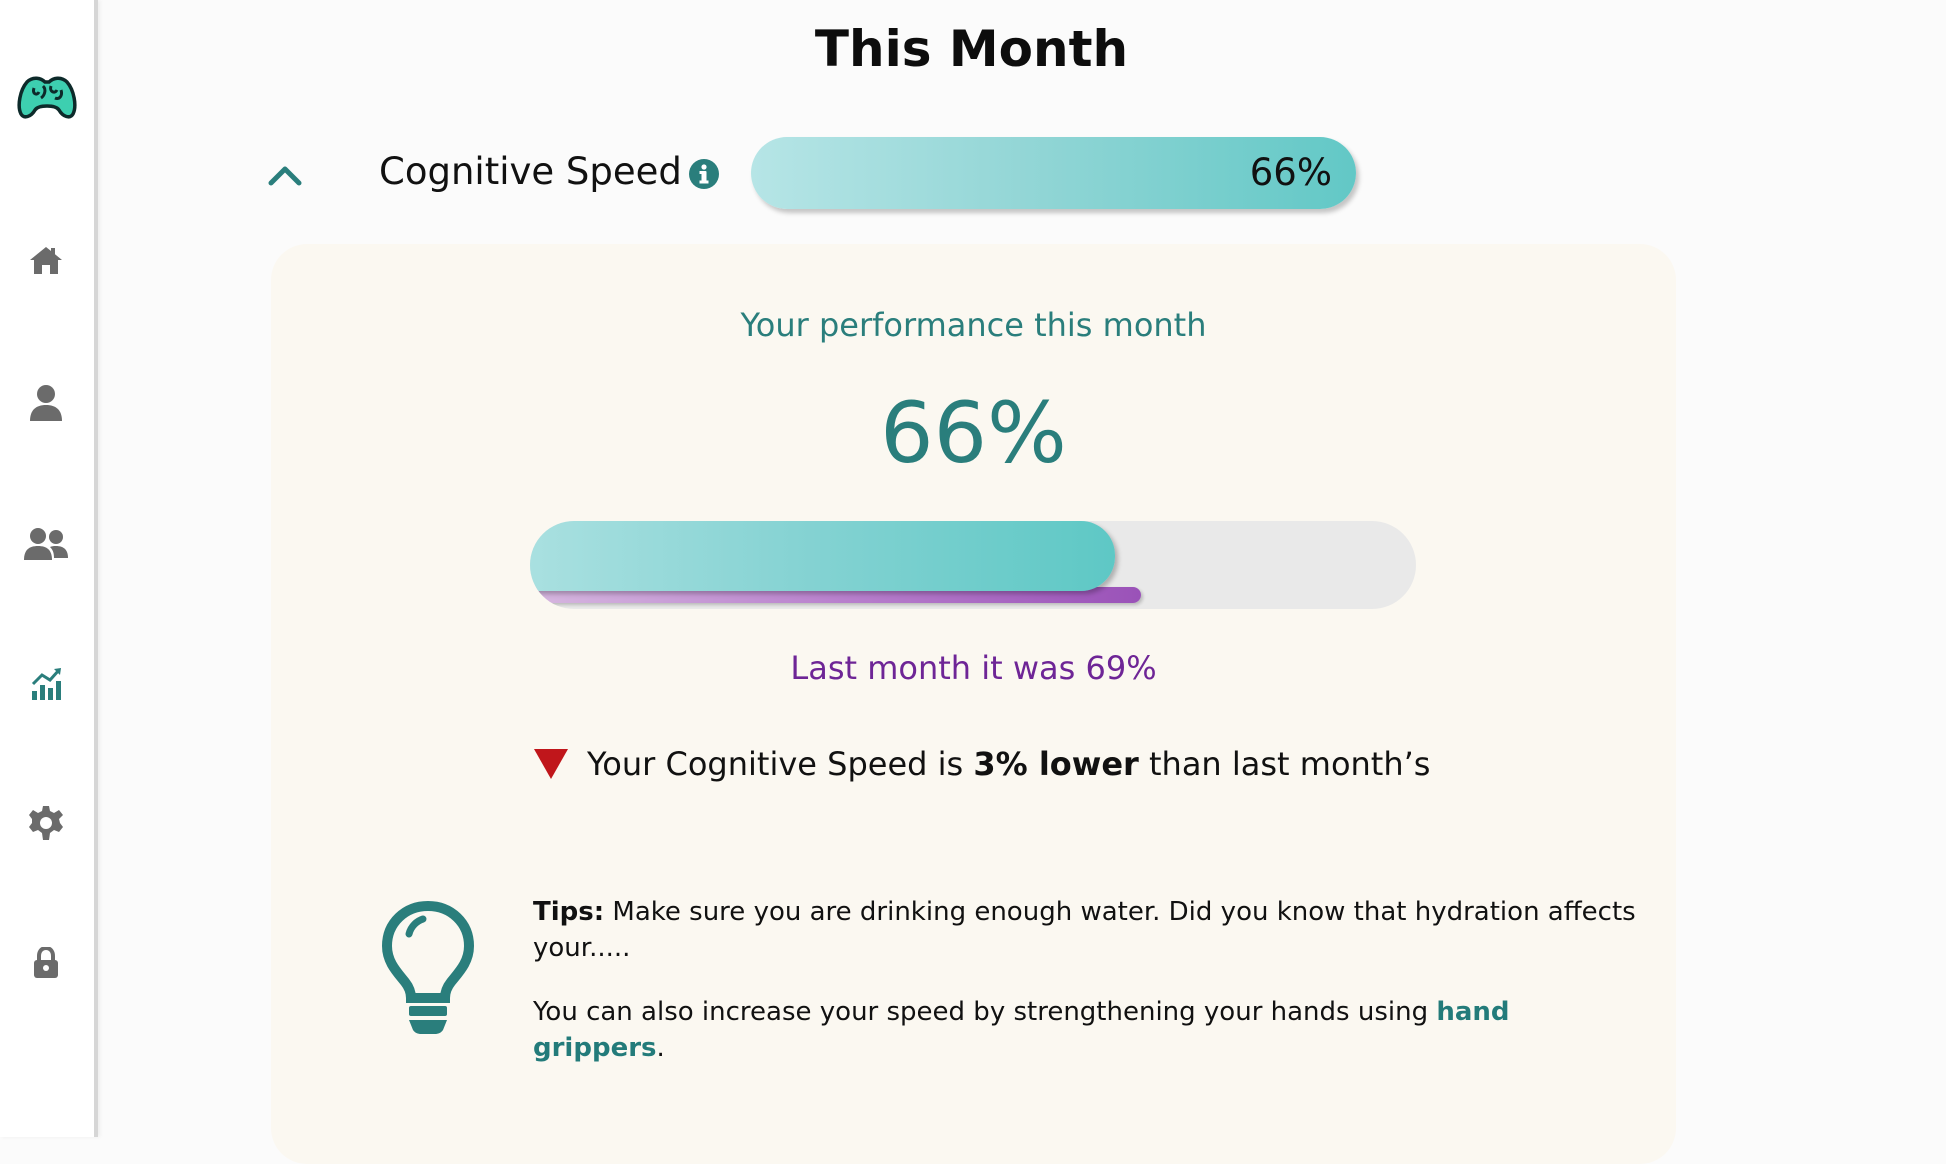 This screenshot has width=1946, height=1164. What do you see at coordinates (1056, 764) in the screenshot?
I see `comparison-delta: 3% lower` at bounding box center [1056, 764].